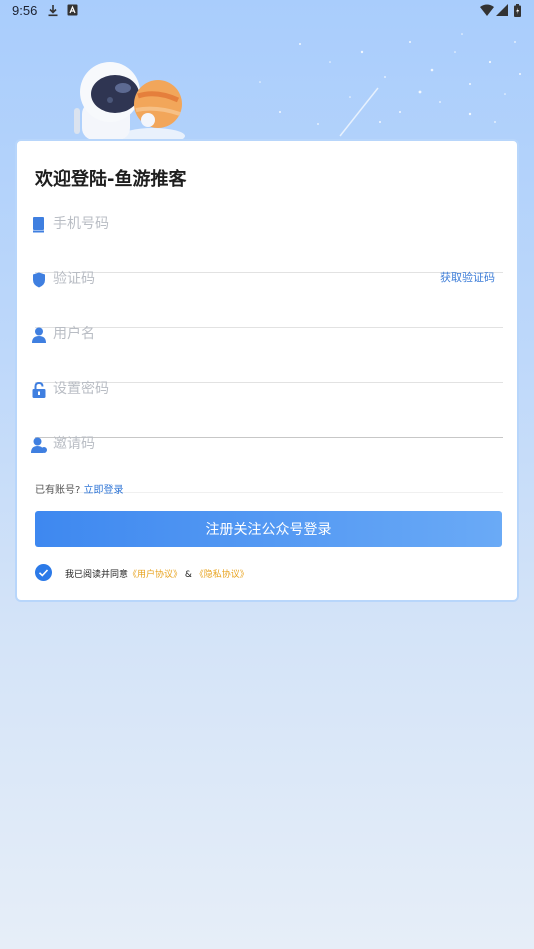 This screenshot has width=534, height=949. I want to click on register-submit-button: 注册关注公众号登录, so click(268, 529).